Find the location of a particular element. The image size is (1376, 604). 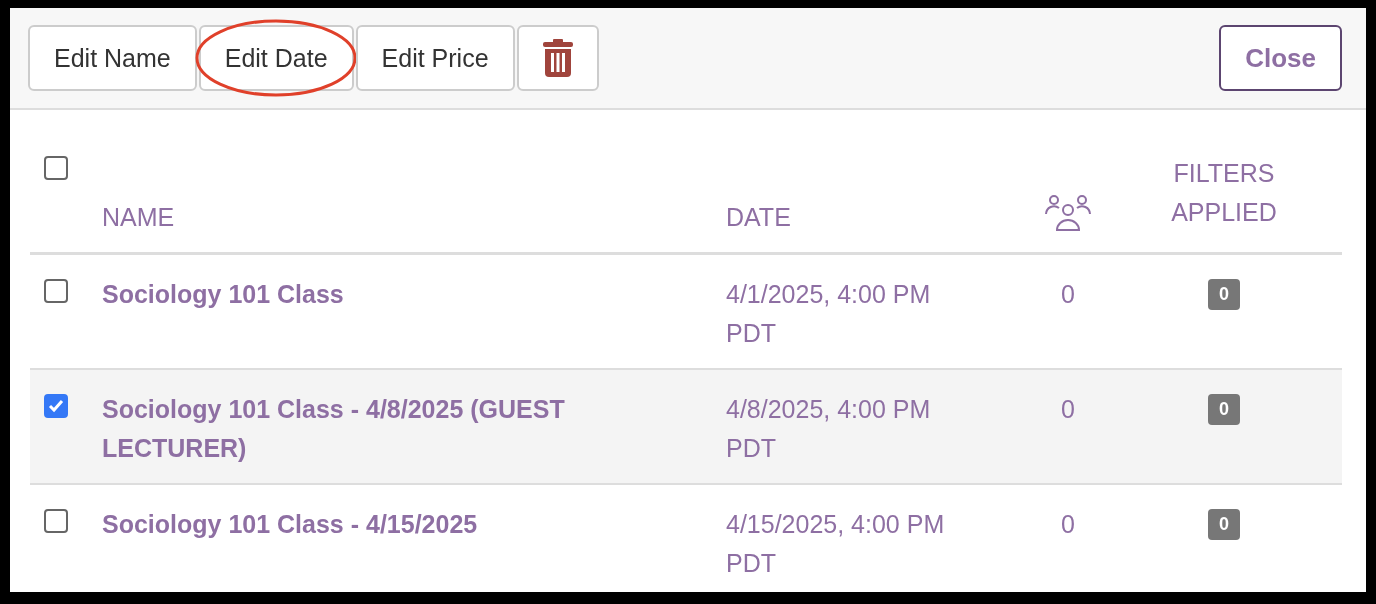

column-header: NAME is located at coordinates (138, 217).